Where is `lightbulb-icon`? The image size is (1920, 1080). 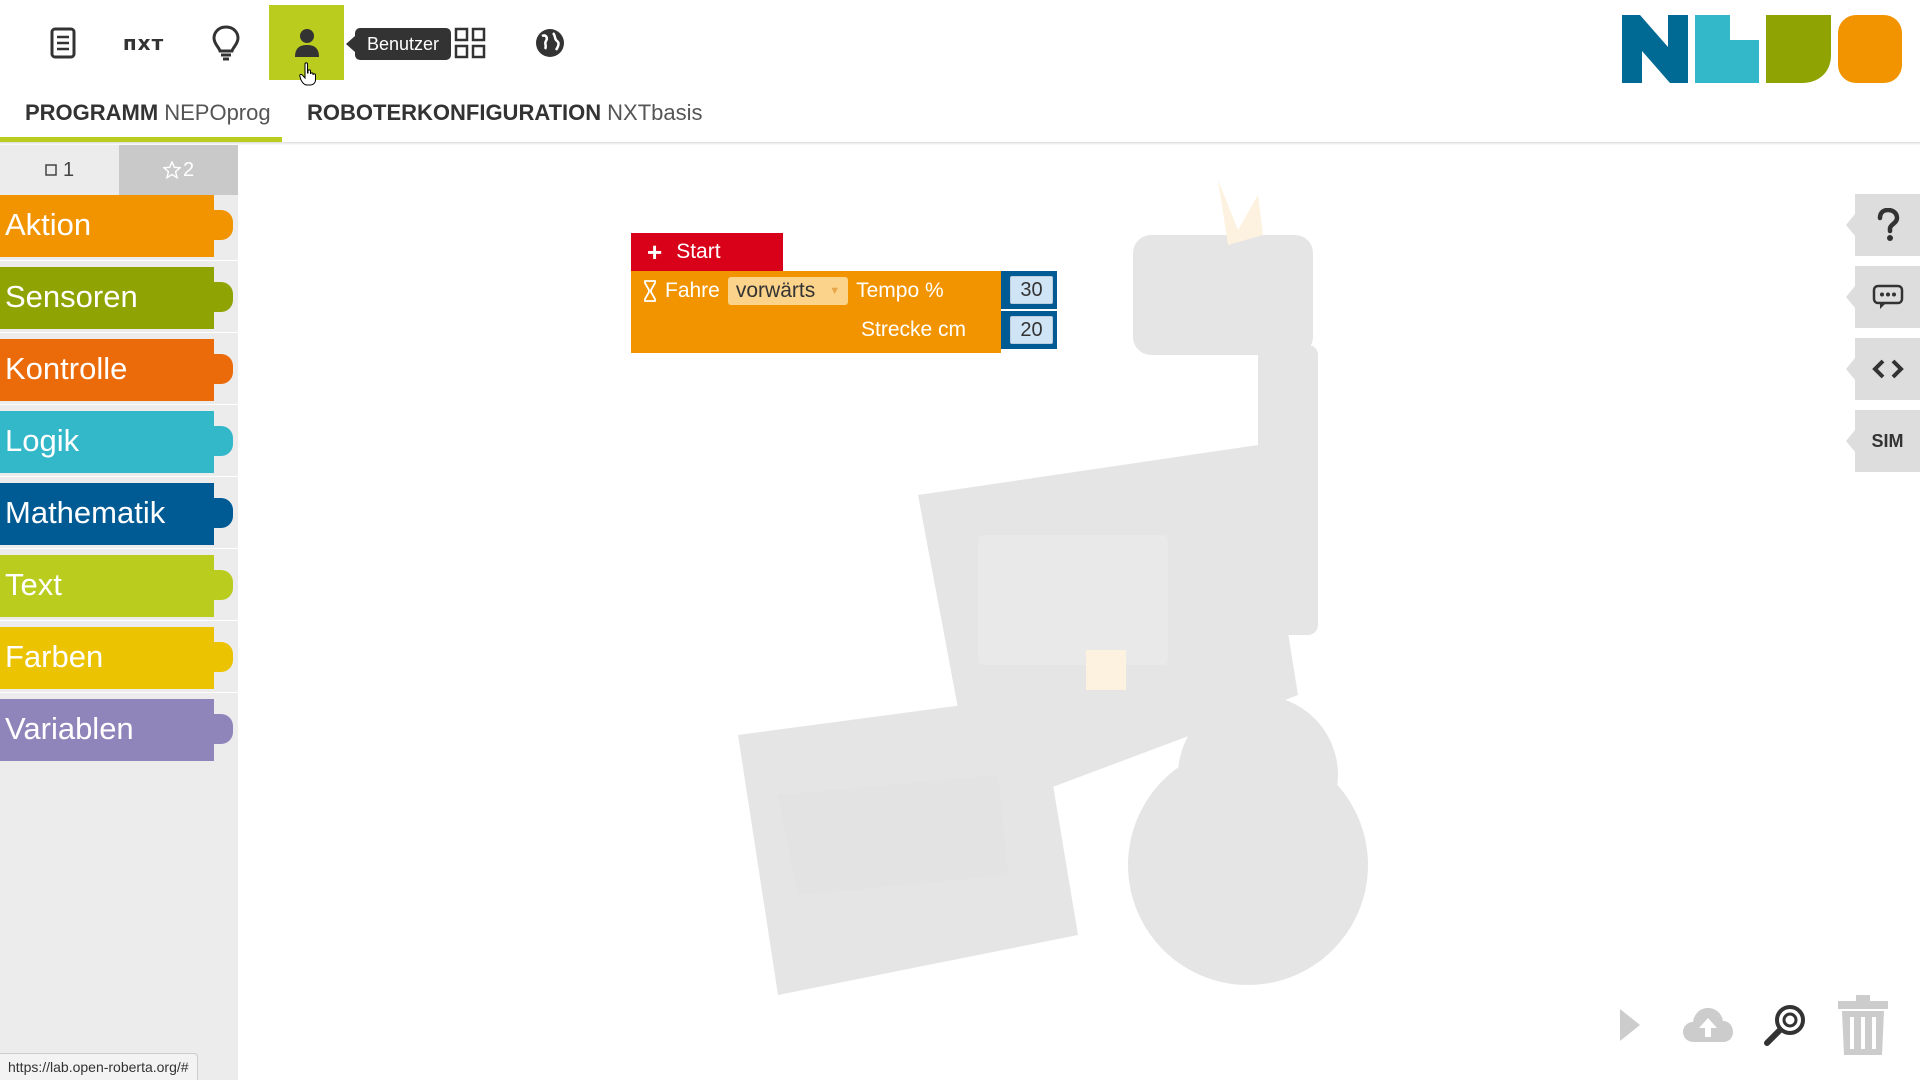 lightbulb-icon is located at coordinates (225, 42).